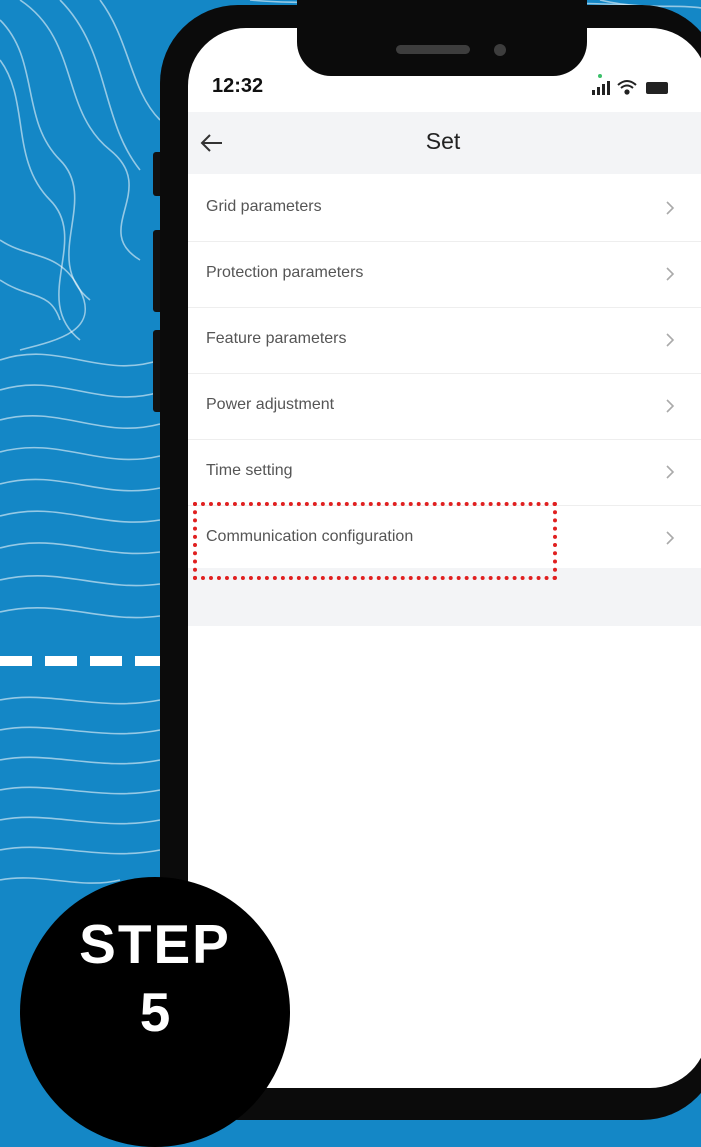  What do you see at coordinates (444, 275) in the screenshot?
I see `settings-item-protection-parameters: Protection parameters` at bounding box center [444, 275].